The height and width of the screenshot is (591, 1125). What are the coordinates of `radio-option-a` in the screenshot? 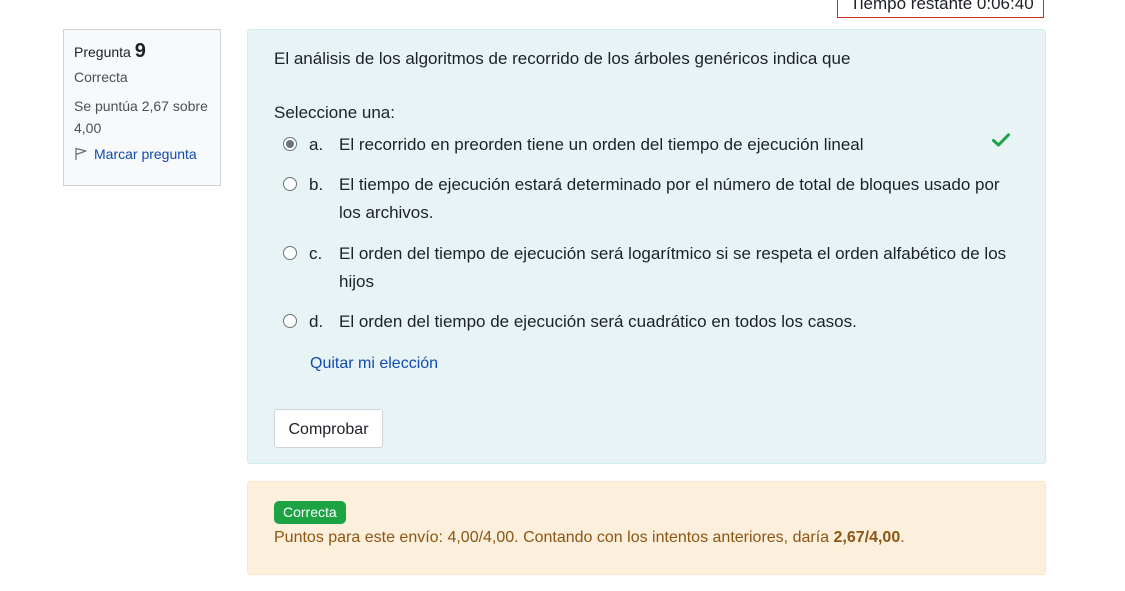 It's located at (290, 144).